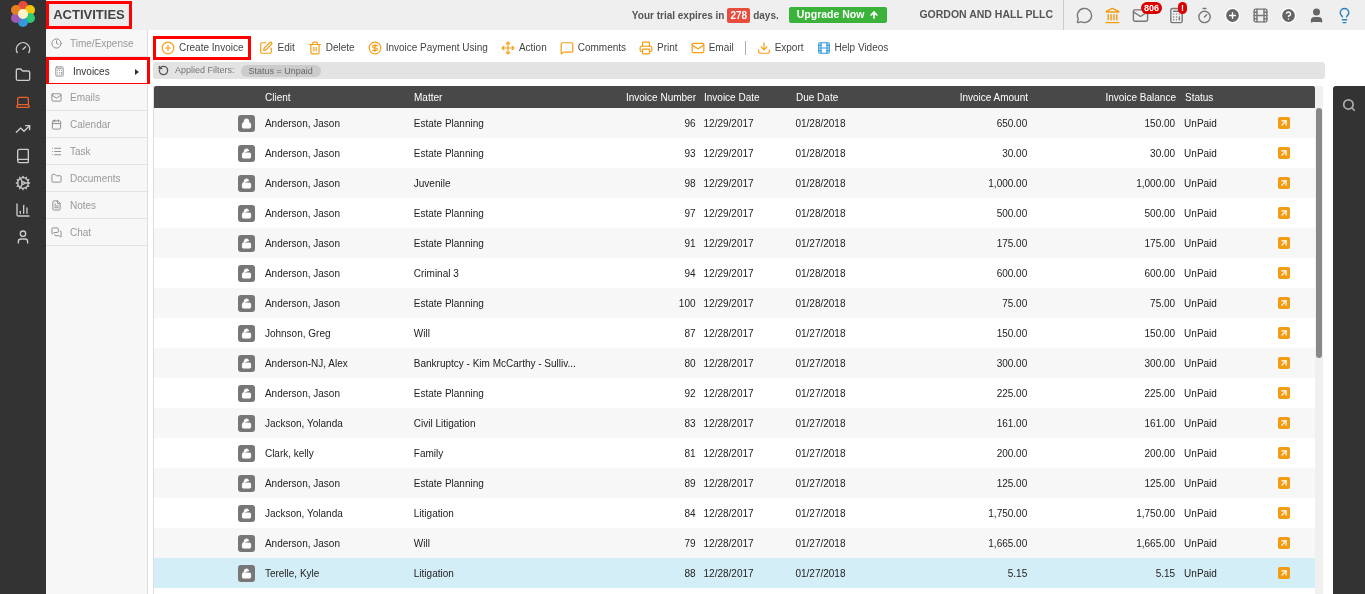 Image resolution: width=1365 pixels, height=594 pixels. Describe the element at coordinates (690, 273) in the screenshot. I see `table-cell: 94` at that location.